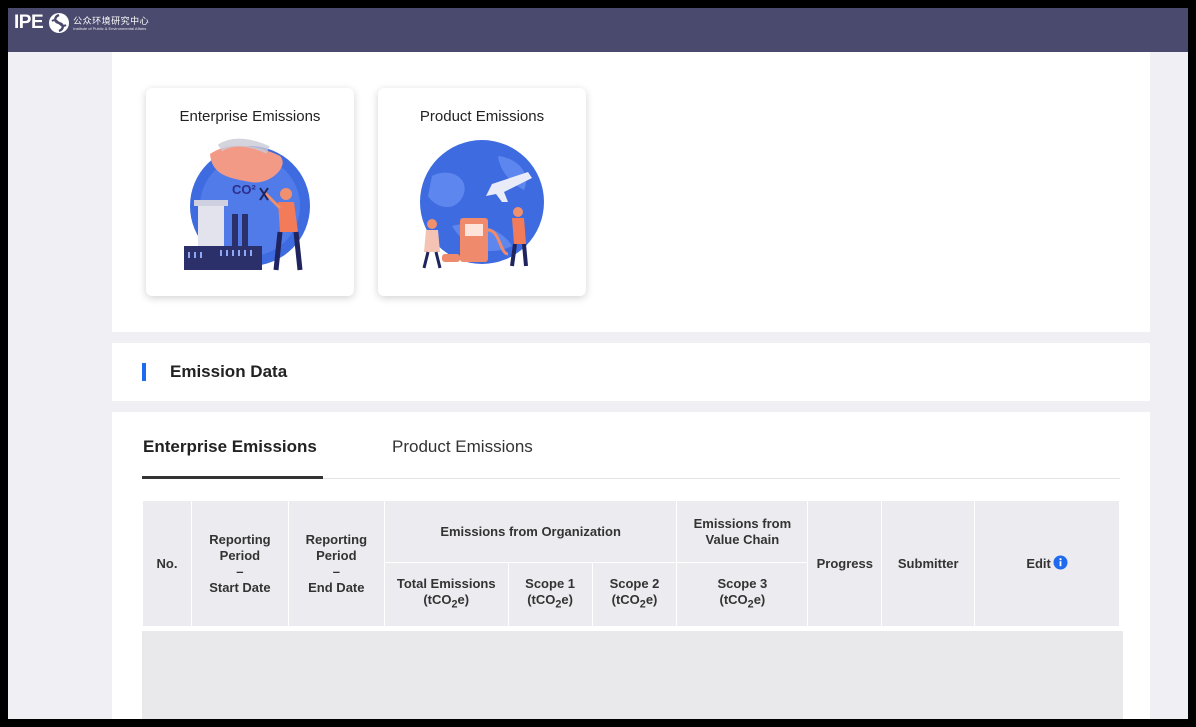 This screenshot has height=727, width=1196. Describe the element at coordinates (239, 563) in the screenshot. I see `col-start-date-header: Reporting Period – Start Date` at that location.